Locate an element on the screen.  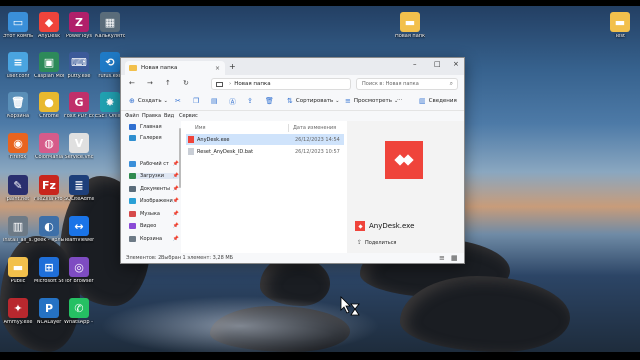
breadcrumb-current: Новая папка is located at coordinates (252, 84).